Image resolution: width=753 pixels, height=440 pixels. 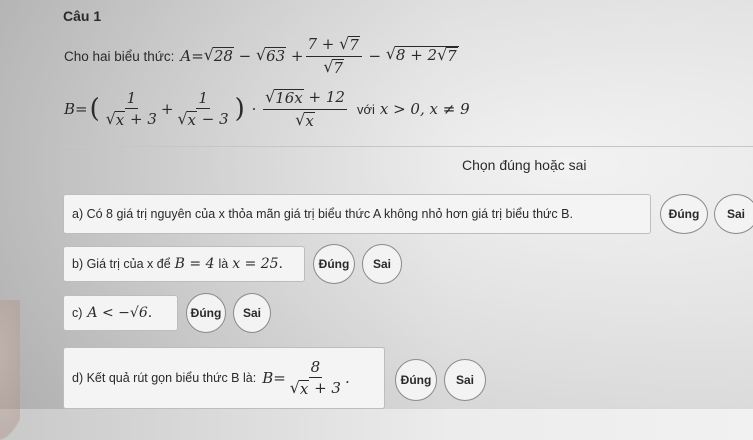 I want to click on option-c-true-button: Đúng, so click(x=206, y=313).